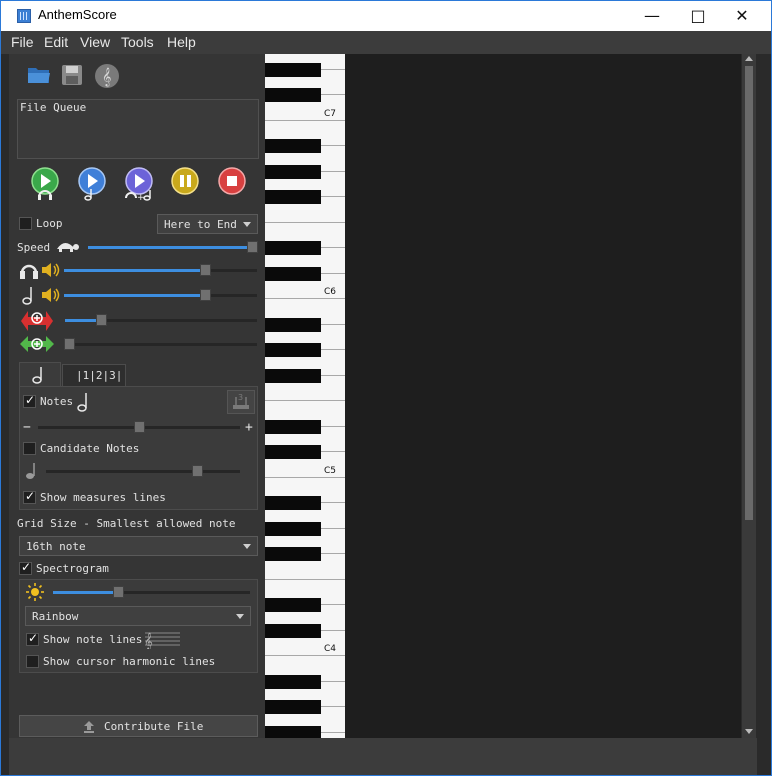  I want to click on tab-notes, so click(40, 374).